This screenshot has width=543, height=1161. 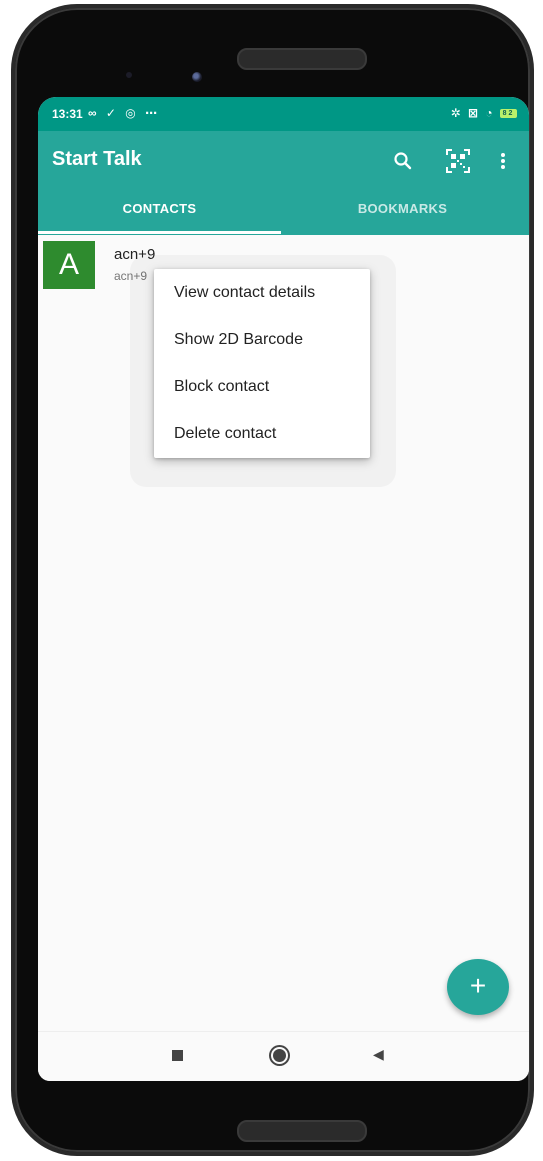 What do you see at coordinates (197, 77) in the screenshot?
I see `front-camera-icon` at bounding box center [197, 77].